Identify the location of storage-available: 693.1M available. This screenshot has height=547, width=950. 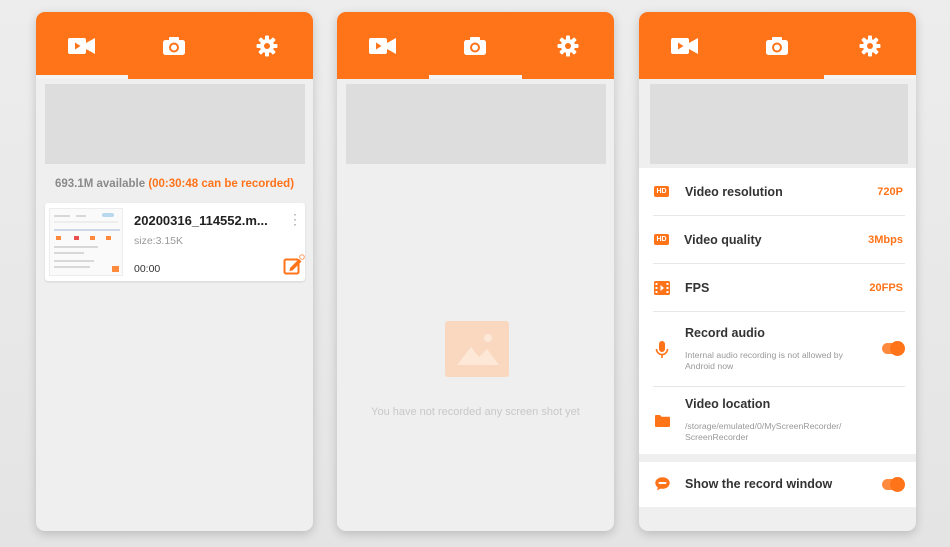
(100, 184).